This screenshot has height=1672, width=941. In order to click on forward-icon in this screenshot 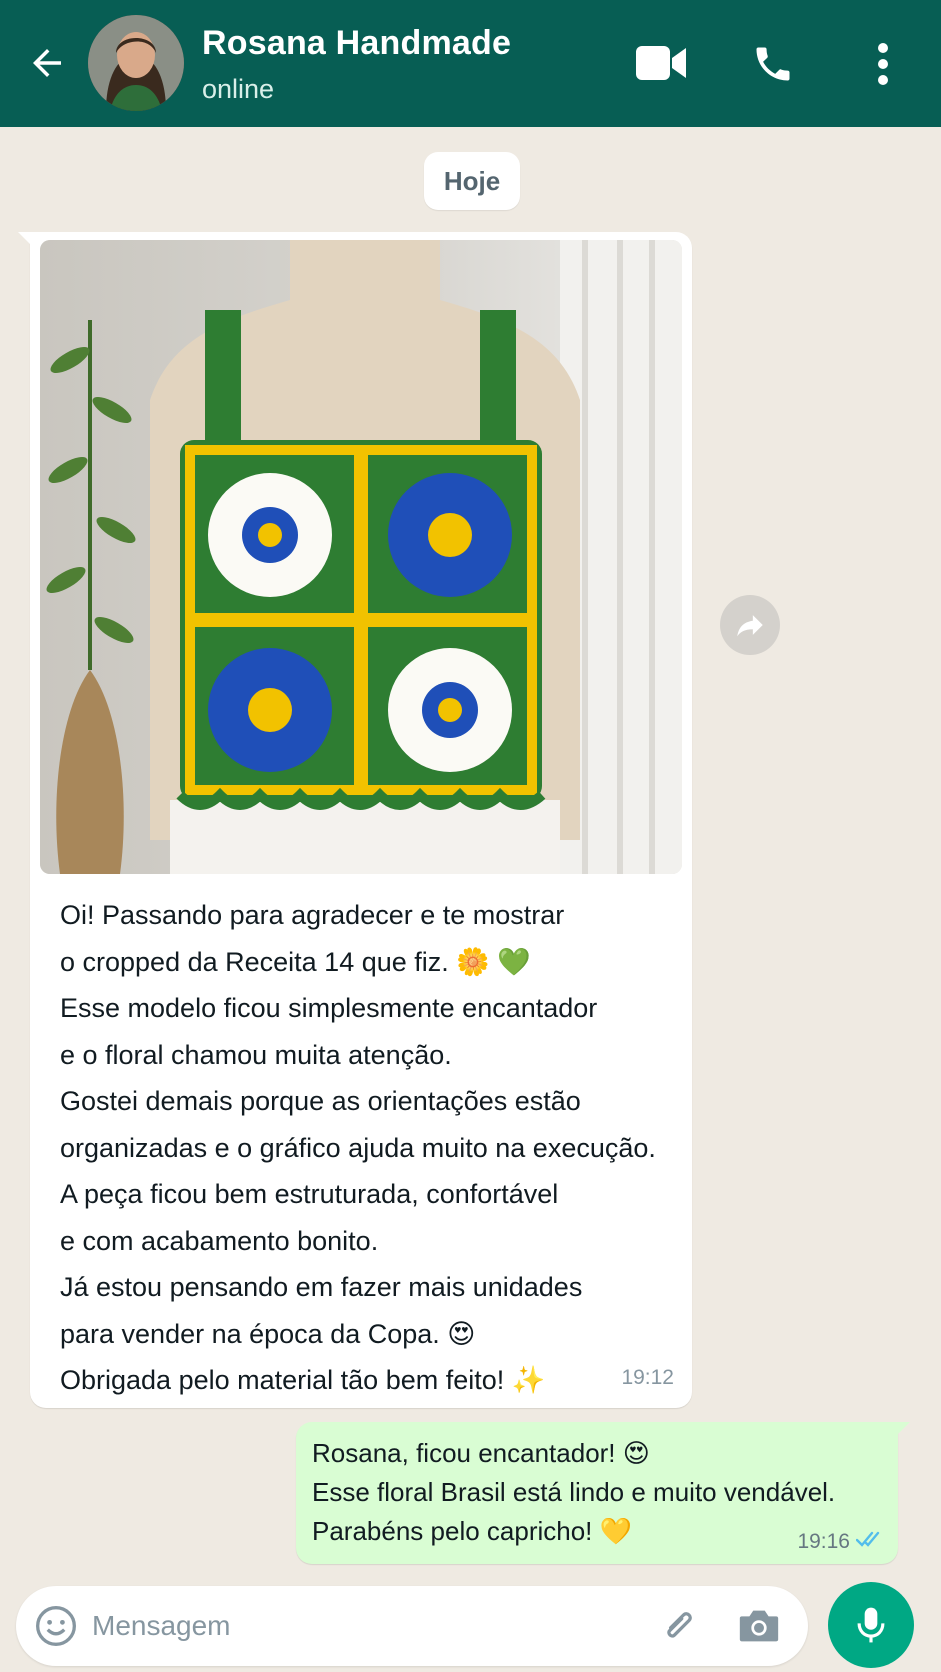, I will do `click(750, 625)`.